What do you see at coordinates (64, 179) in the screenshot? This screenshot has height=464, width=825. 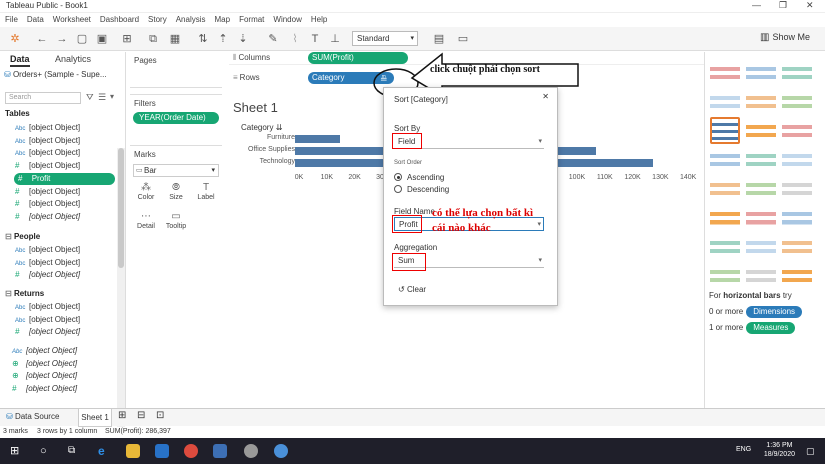 I see `selected-field-profit: # Profit` at bounding box center [64, 179].